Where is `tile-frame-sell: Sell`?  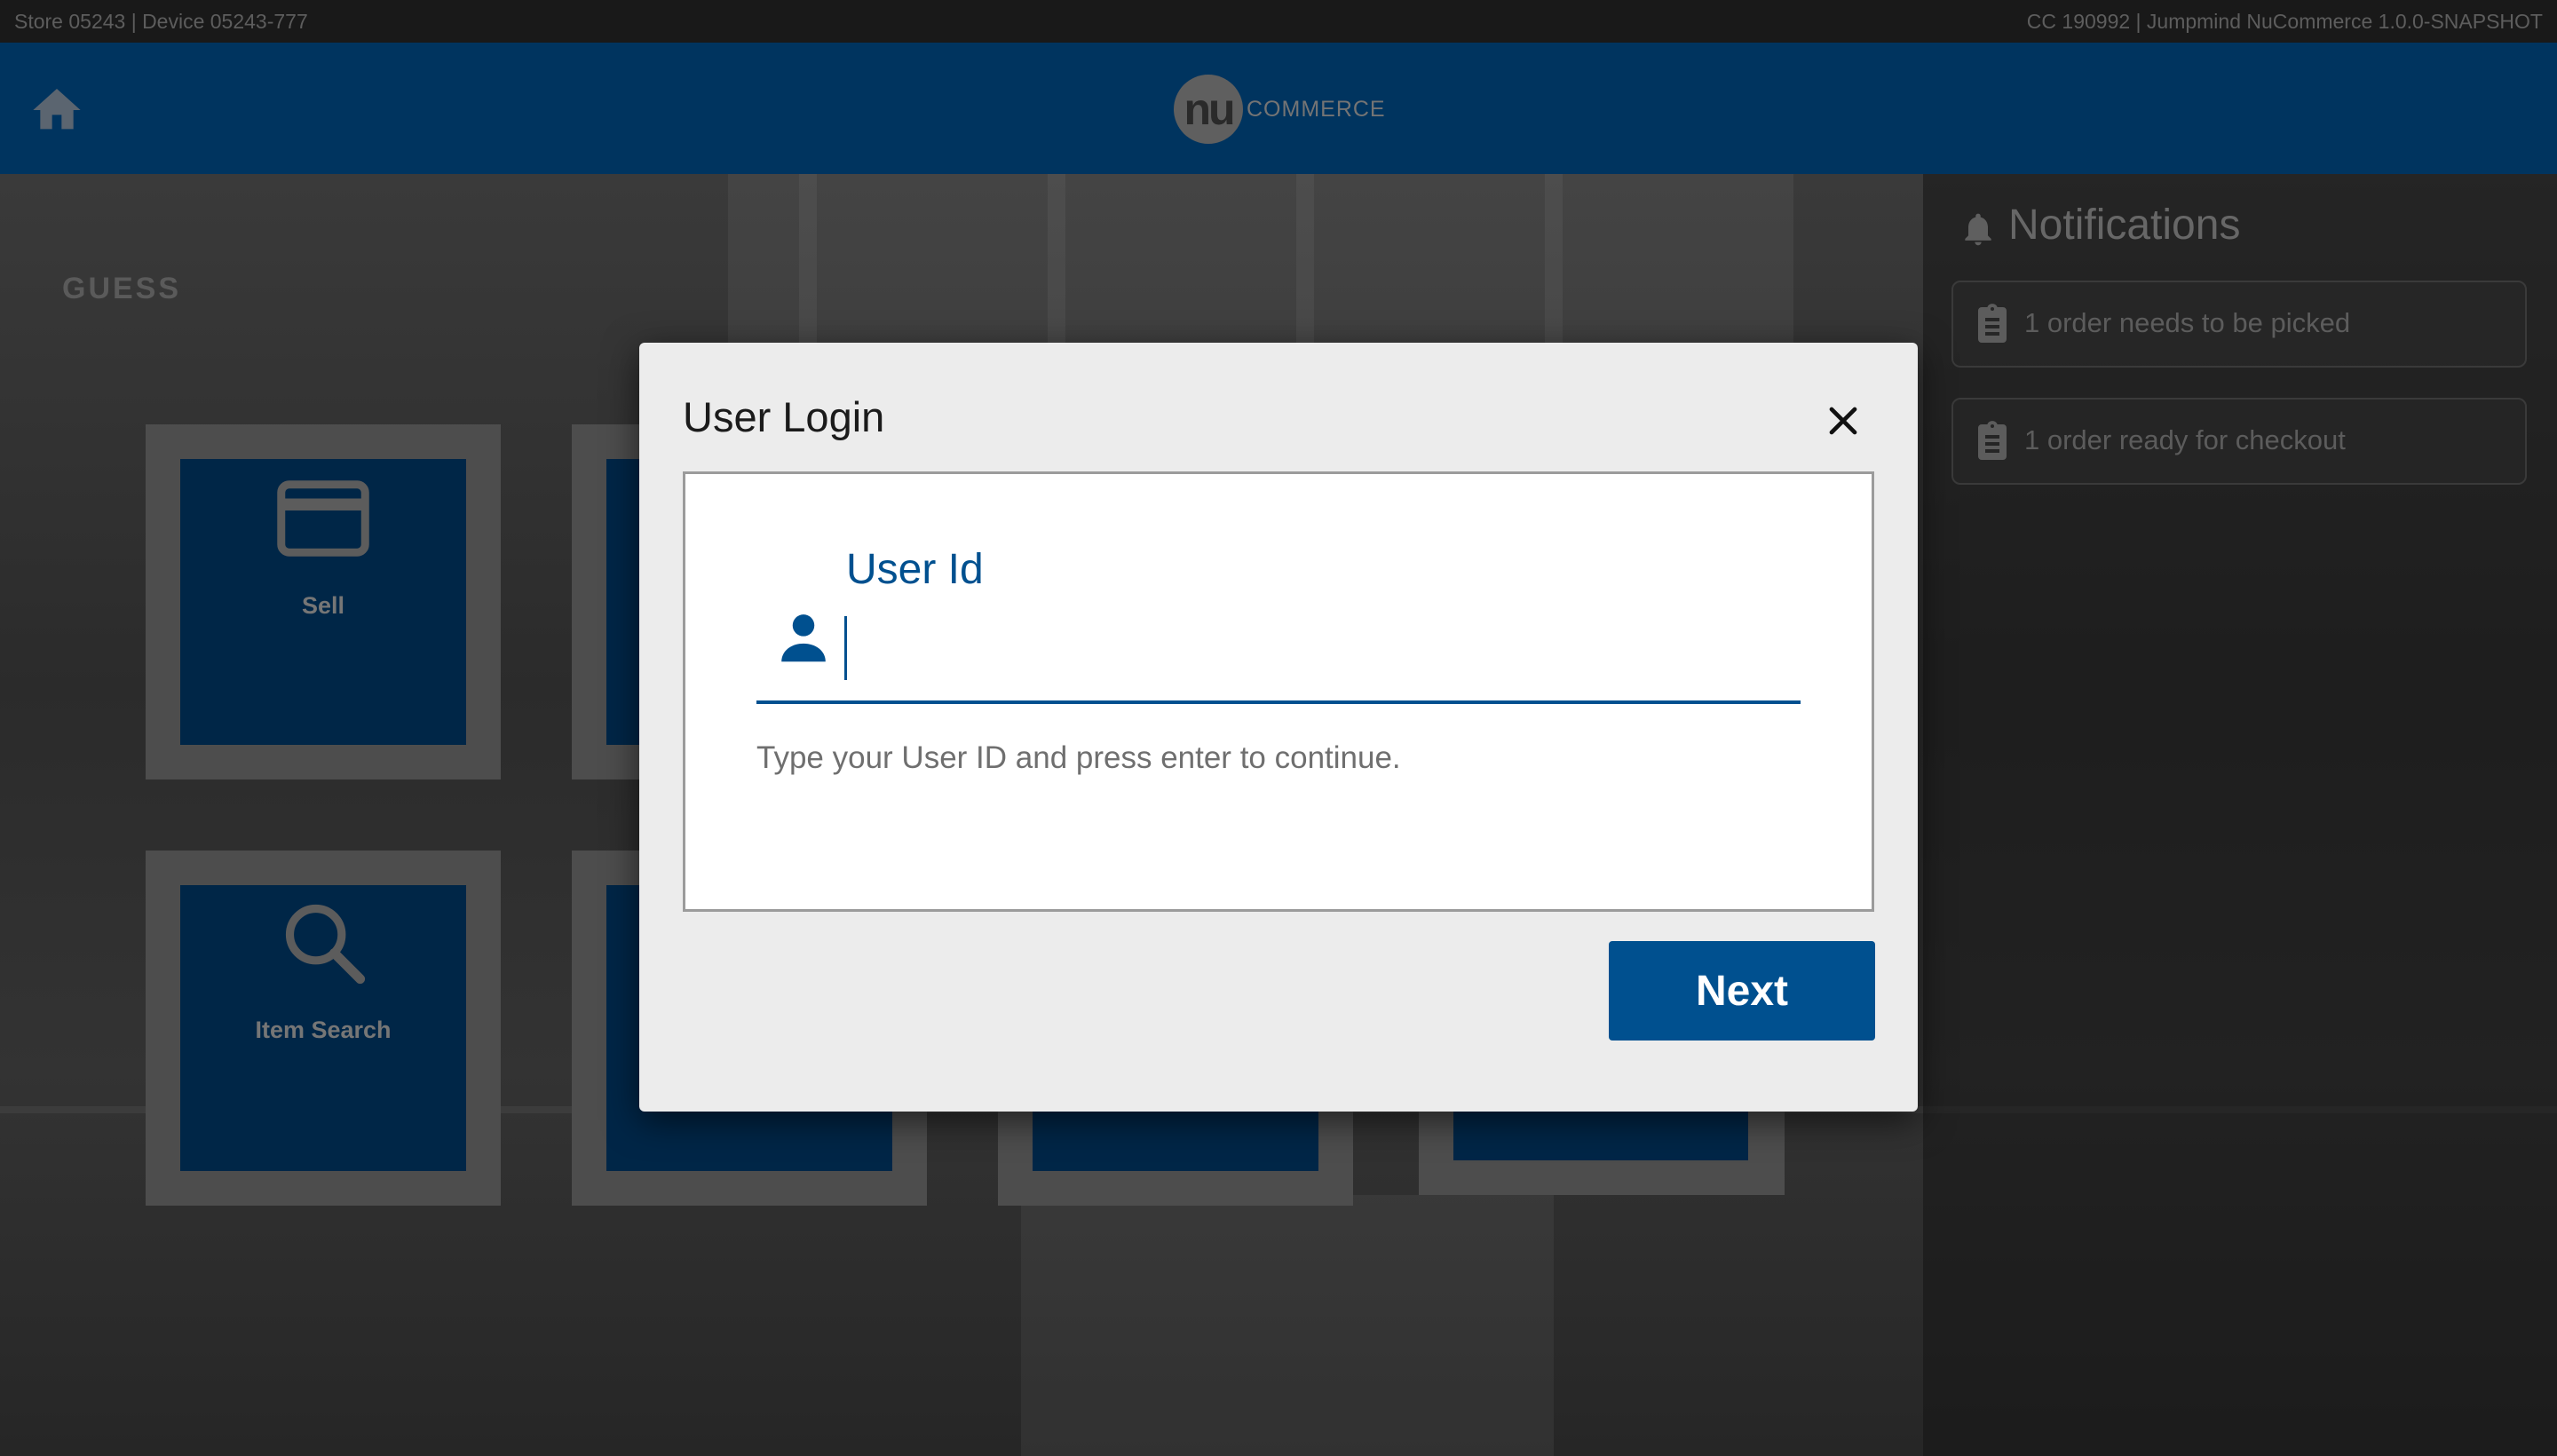
tile-frame-sell: Sell is located at coordinates (323, 601).